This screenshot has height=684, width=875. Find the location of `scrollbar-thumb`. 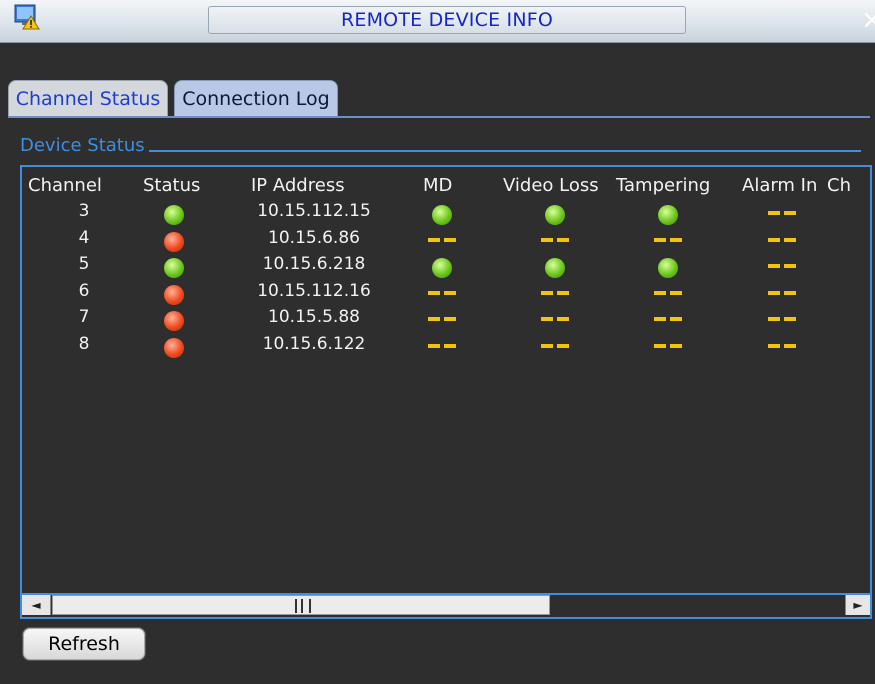

scrollbar-thumb is located at coordinates (301, 605).